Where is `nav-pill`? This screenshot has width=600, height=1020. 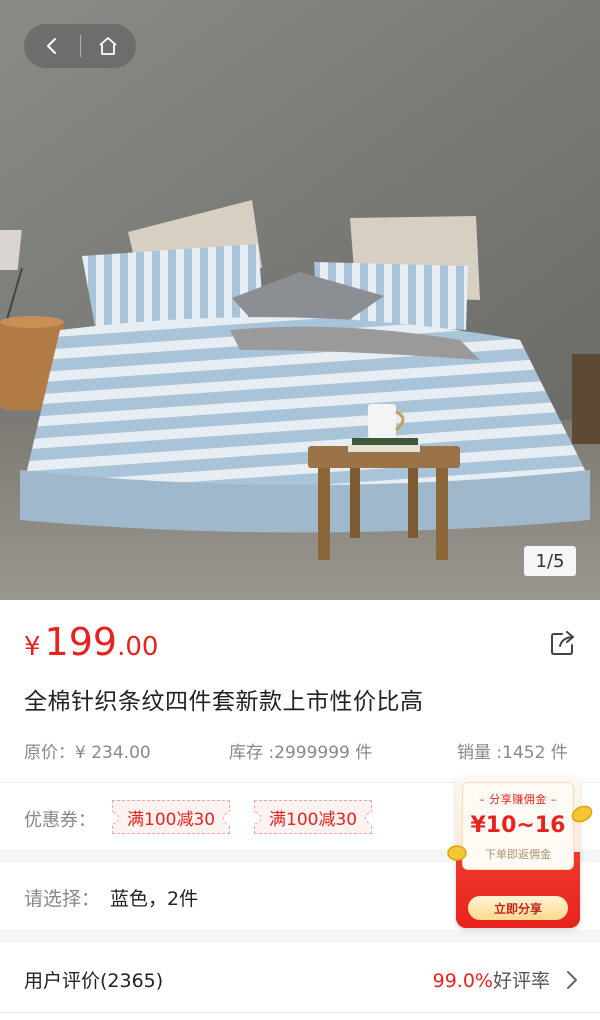
nav-pill is located at coordinates (80, 46).